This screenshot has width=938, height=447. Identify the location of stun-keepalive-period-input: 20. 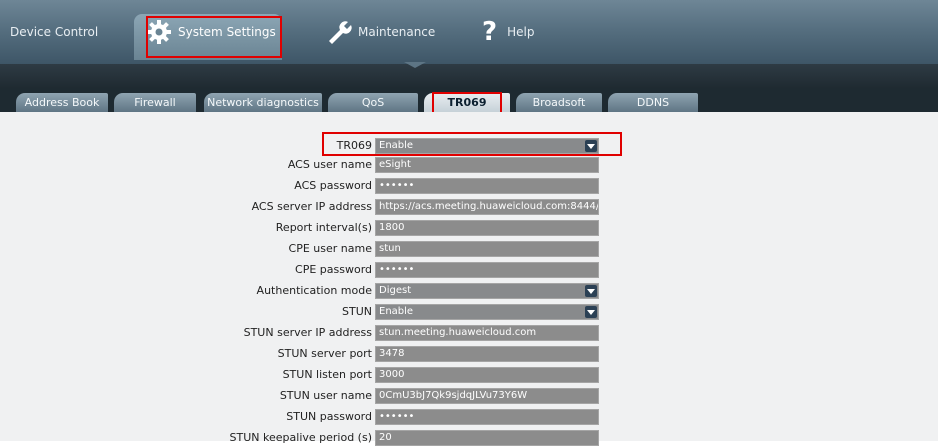
(487, 438).